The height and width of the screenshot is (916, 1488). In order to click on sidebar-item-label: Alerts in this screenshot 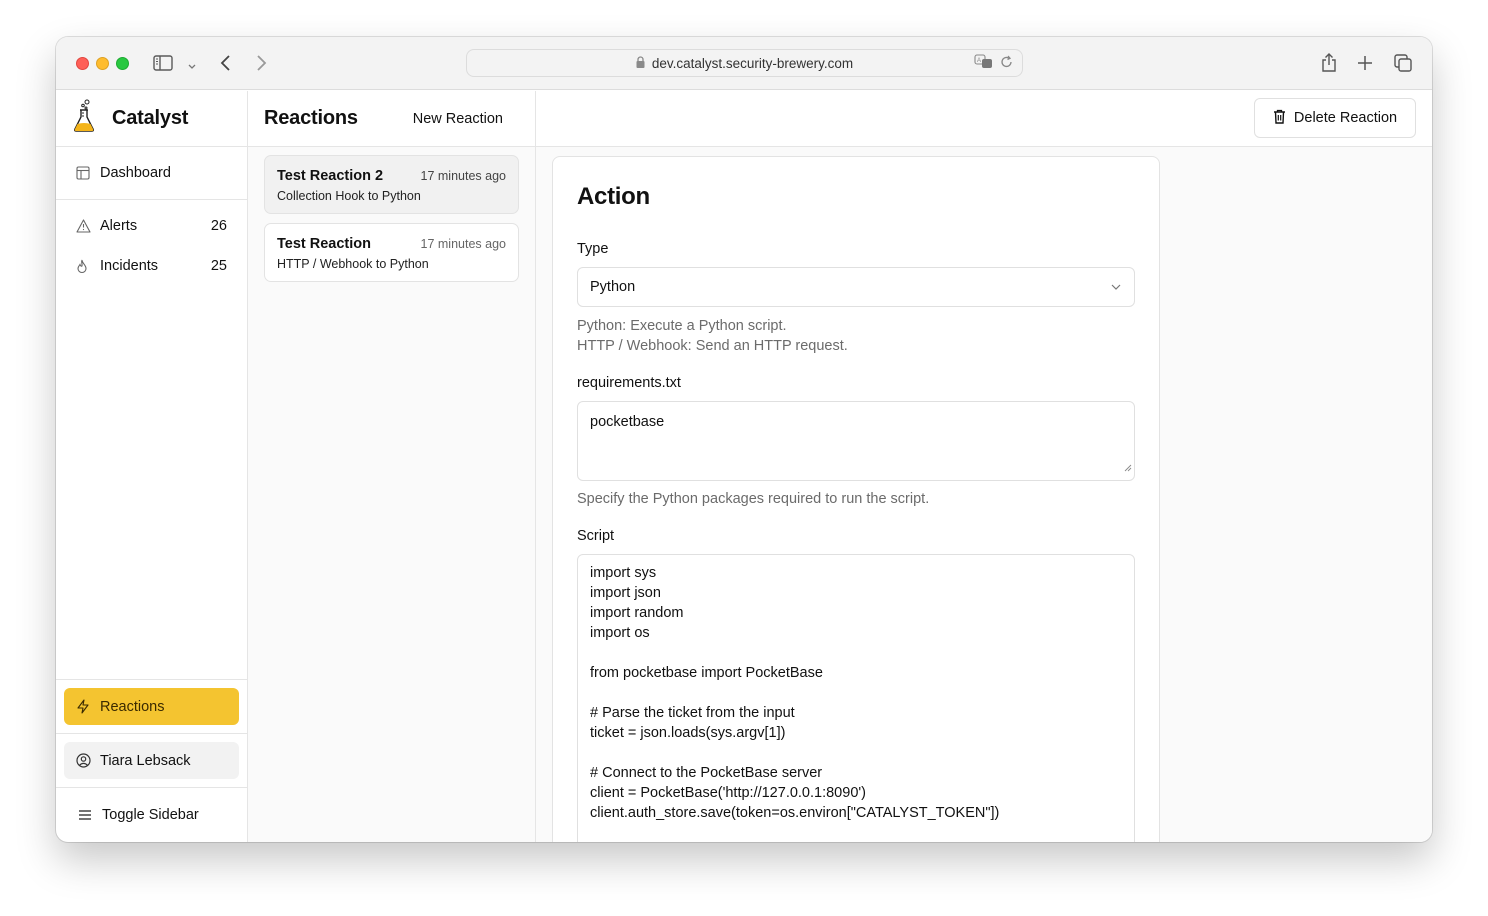, I will do `click(119, 226)`.